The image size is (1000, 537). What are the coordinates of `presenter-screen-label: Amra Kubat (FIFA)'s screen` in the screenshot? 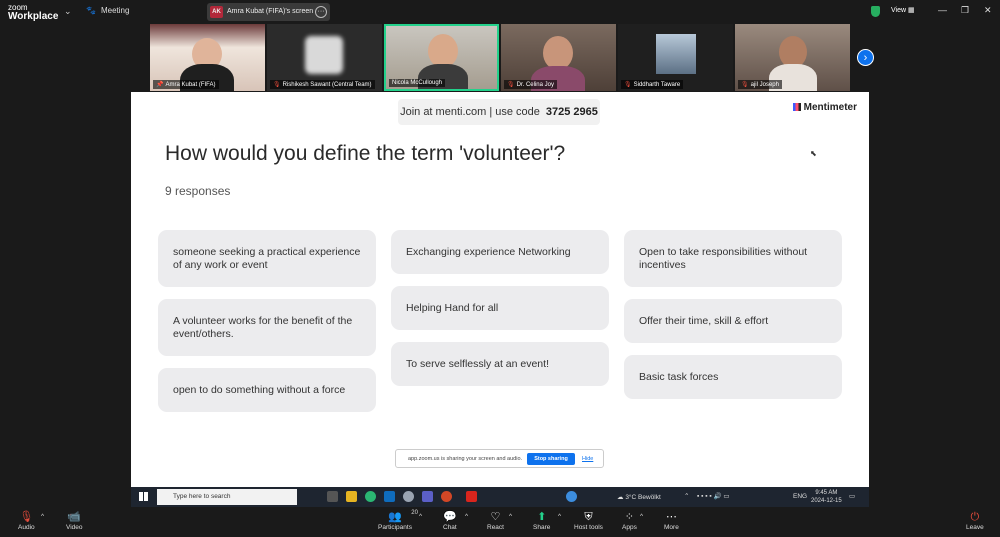 It's located at (270, 11).